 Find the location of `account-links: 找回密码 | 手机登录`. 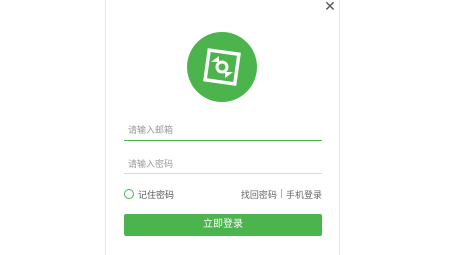

account-links: 找回密码 | 手机登录 is located at coordinates (281, 194).